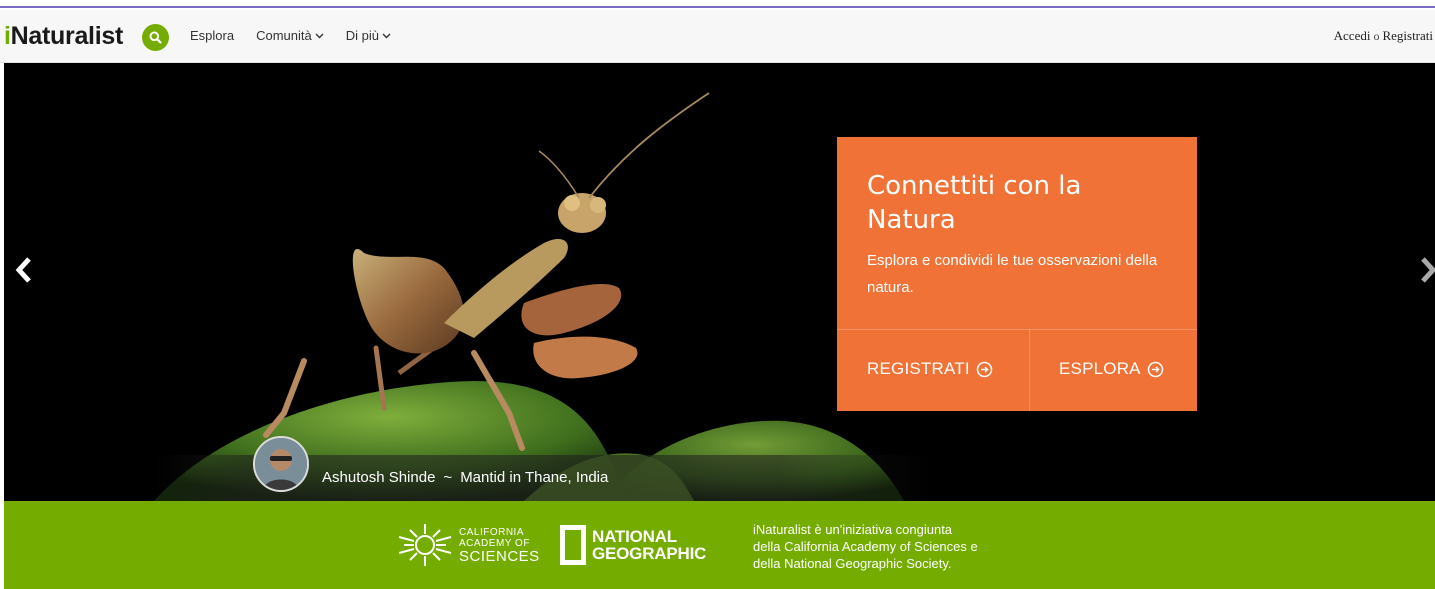 This screenshot has height=589, width=1435. Describe the element at coordinates (1376, 36) in the screenshot. I see `auth-separator: o` at that location.